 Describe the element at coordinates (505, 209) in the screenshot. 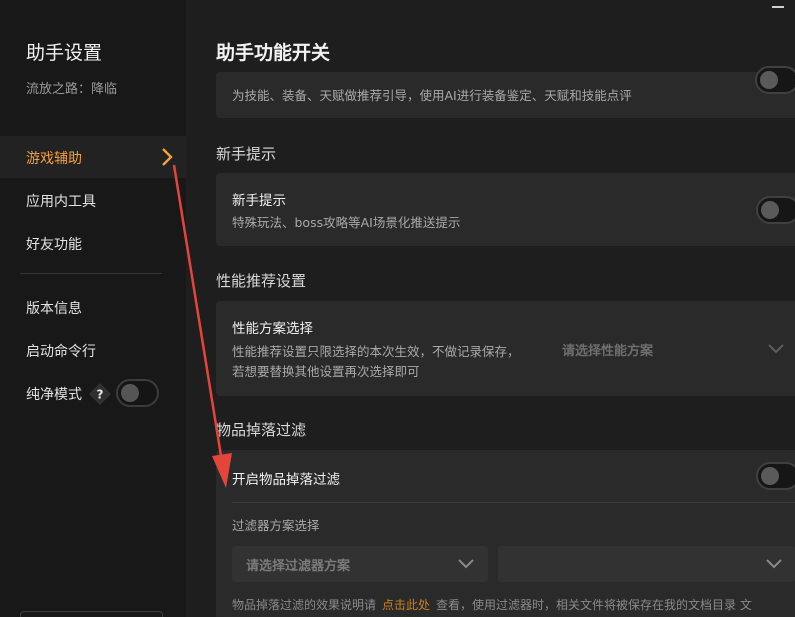

I see `newbie-tips-card: 新手提示 特殊玩法、boss攻略等AI场景化推送提示` at that location.